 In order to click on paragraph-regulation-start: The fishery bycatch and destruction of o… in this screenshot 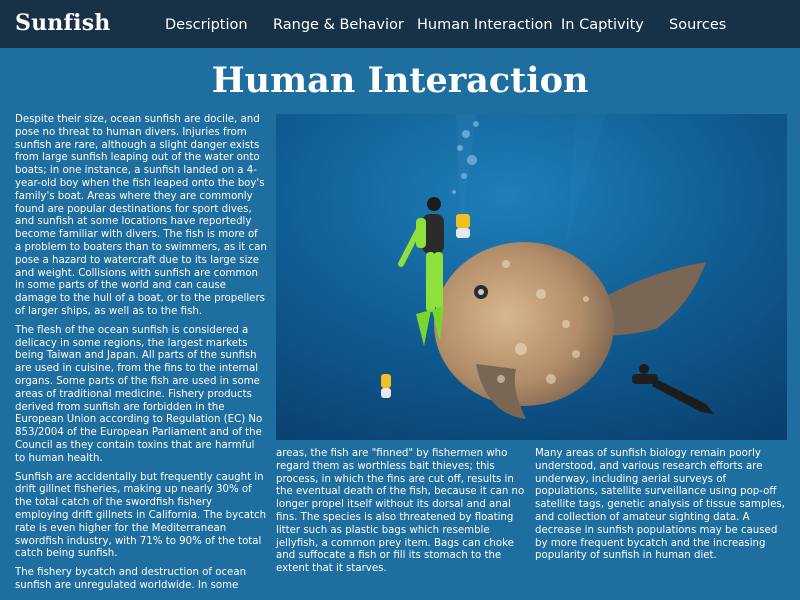, I will do `click(131, 579)`.